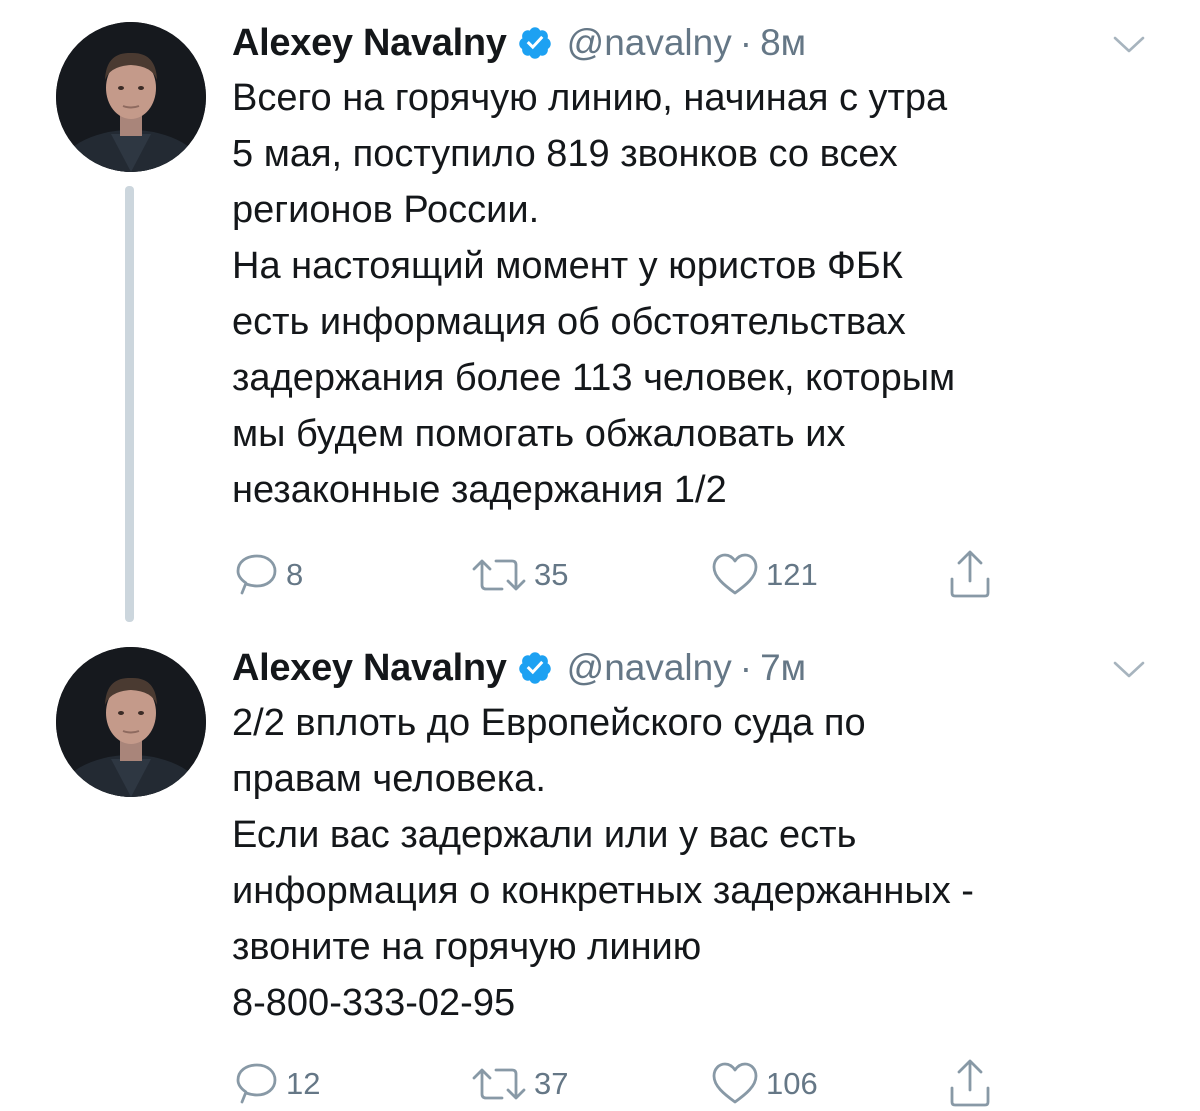  What do you see at coordinates (594, 378) in the screenshot?
I see `tweet-text-line: задержания более 113 человек, которым` at bounding box center [594, 378].